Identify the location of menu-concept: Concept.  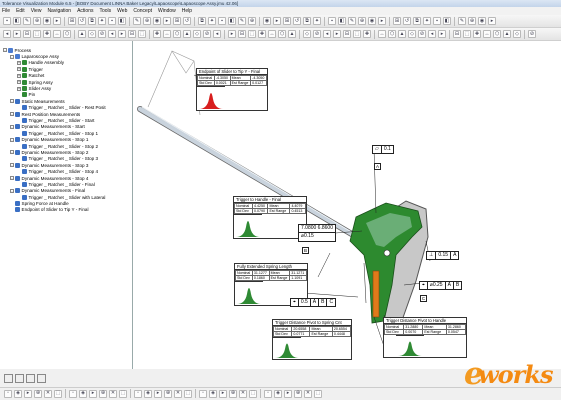
(142, 11).